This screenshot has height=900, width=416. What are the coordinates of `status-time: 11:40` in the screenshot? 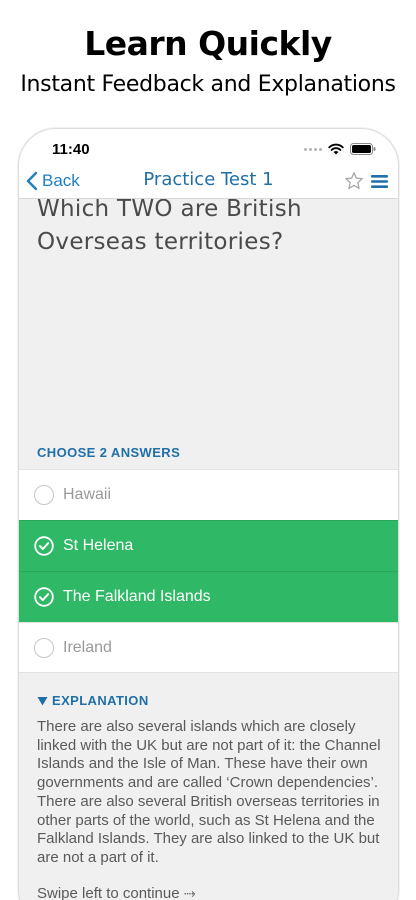 It's located at (71, 149).